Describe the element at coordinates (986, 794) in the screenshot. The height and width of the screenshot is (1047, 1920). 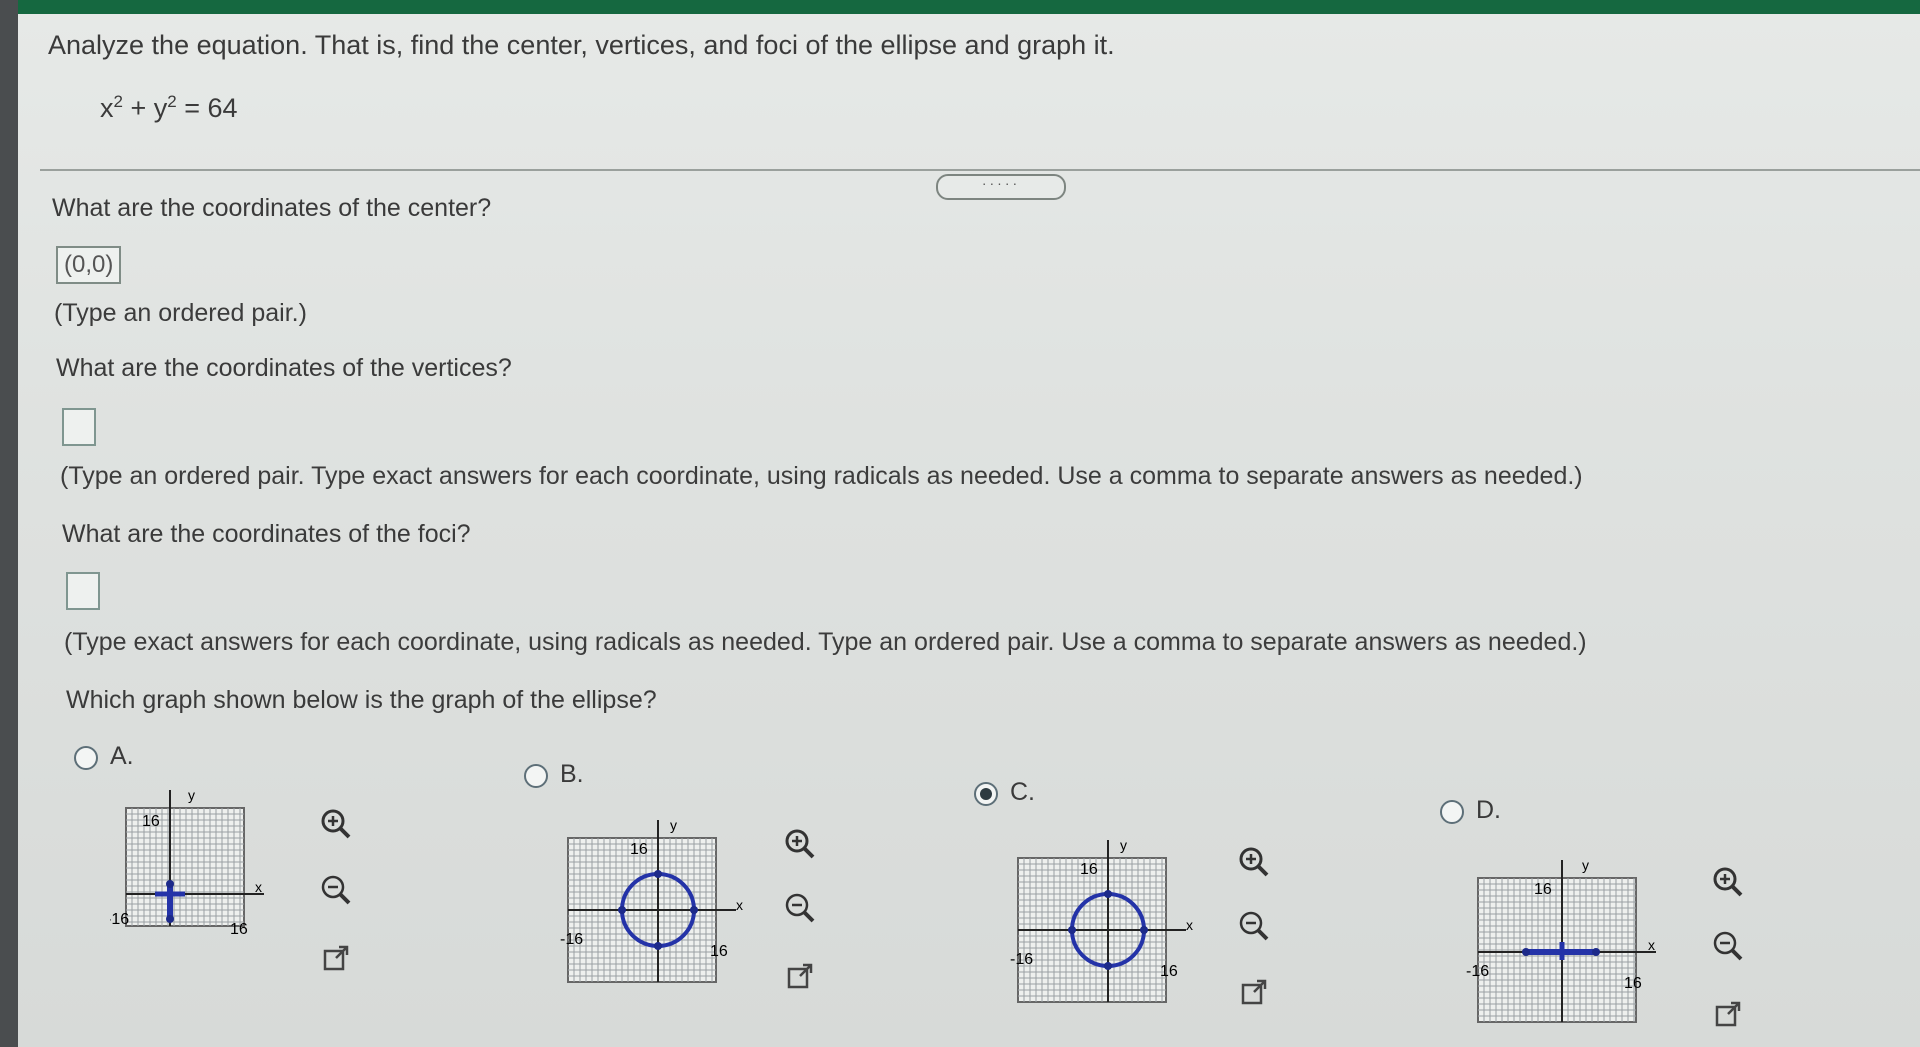
I see `option-c-radio` at that location.